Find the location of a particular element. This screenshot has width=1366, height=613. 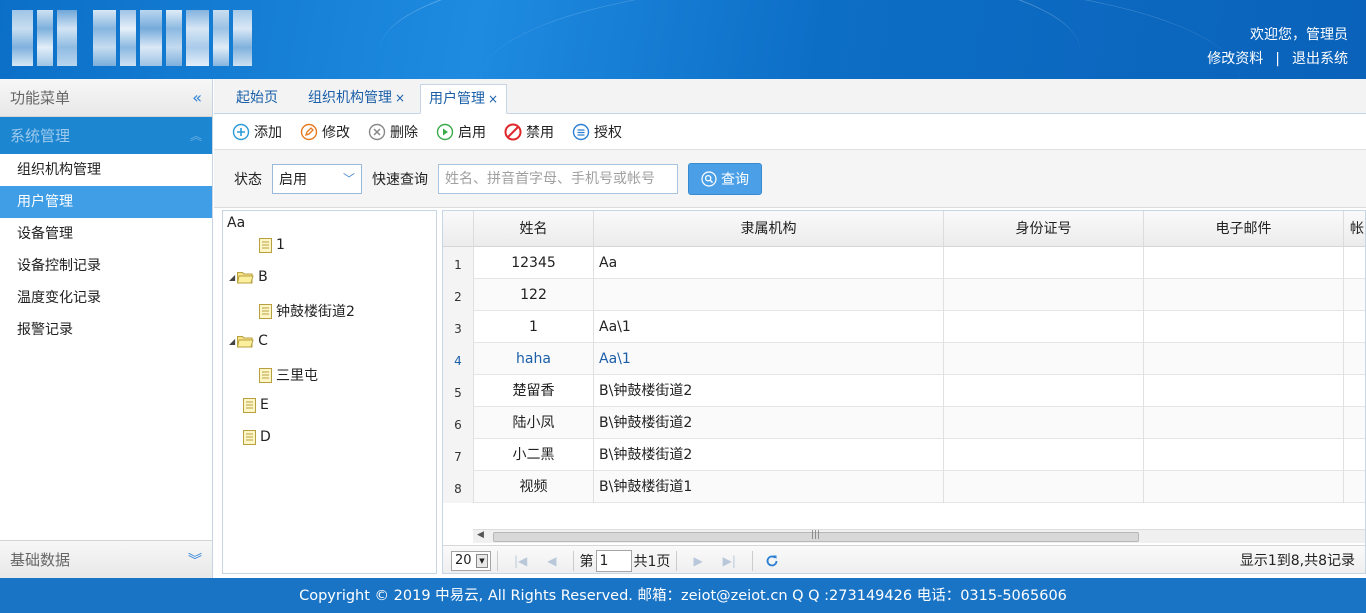

sidebar-item-alarm-log: 报警记录 is located at coordinates (106, 330).